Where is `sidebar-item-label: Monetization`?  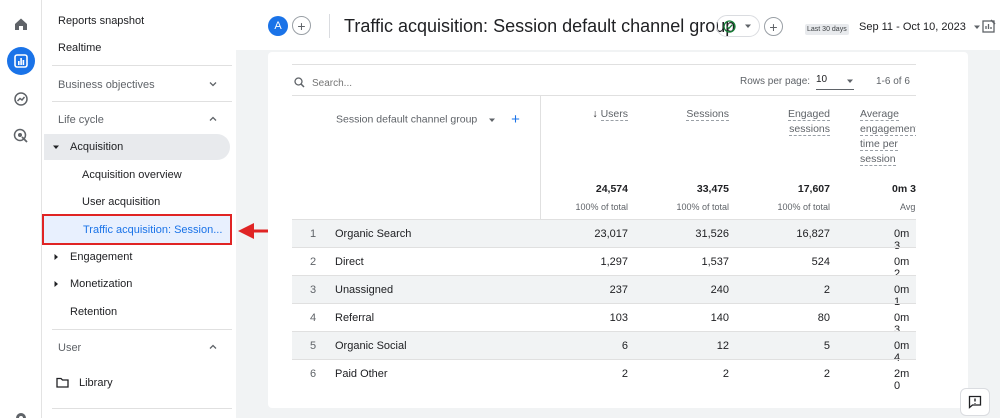
sidebar-item-label: Monetization is located at coordinates (101, 283).